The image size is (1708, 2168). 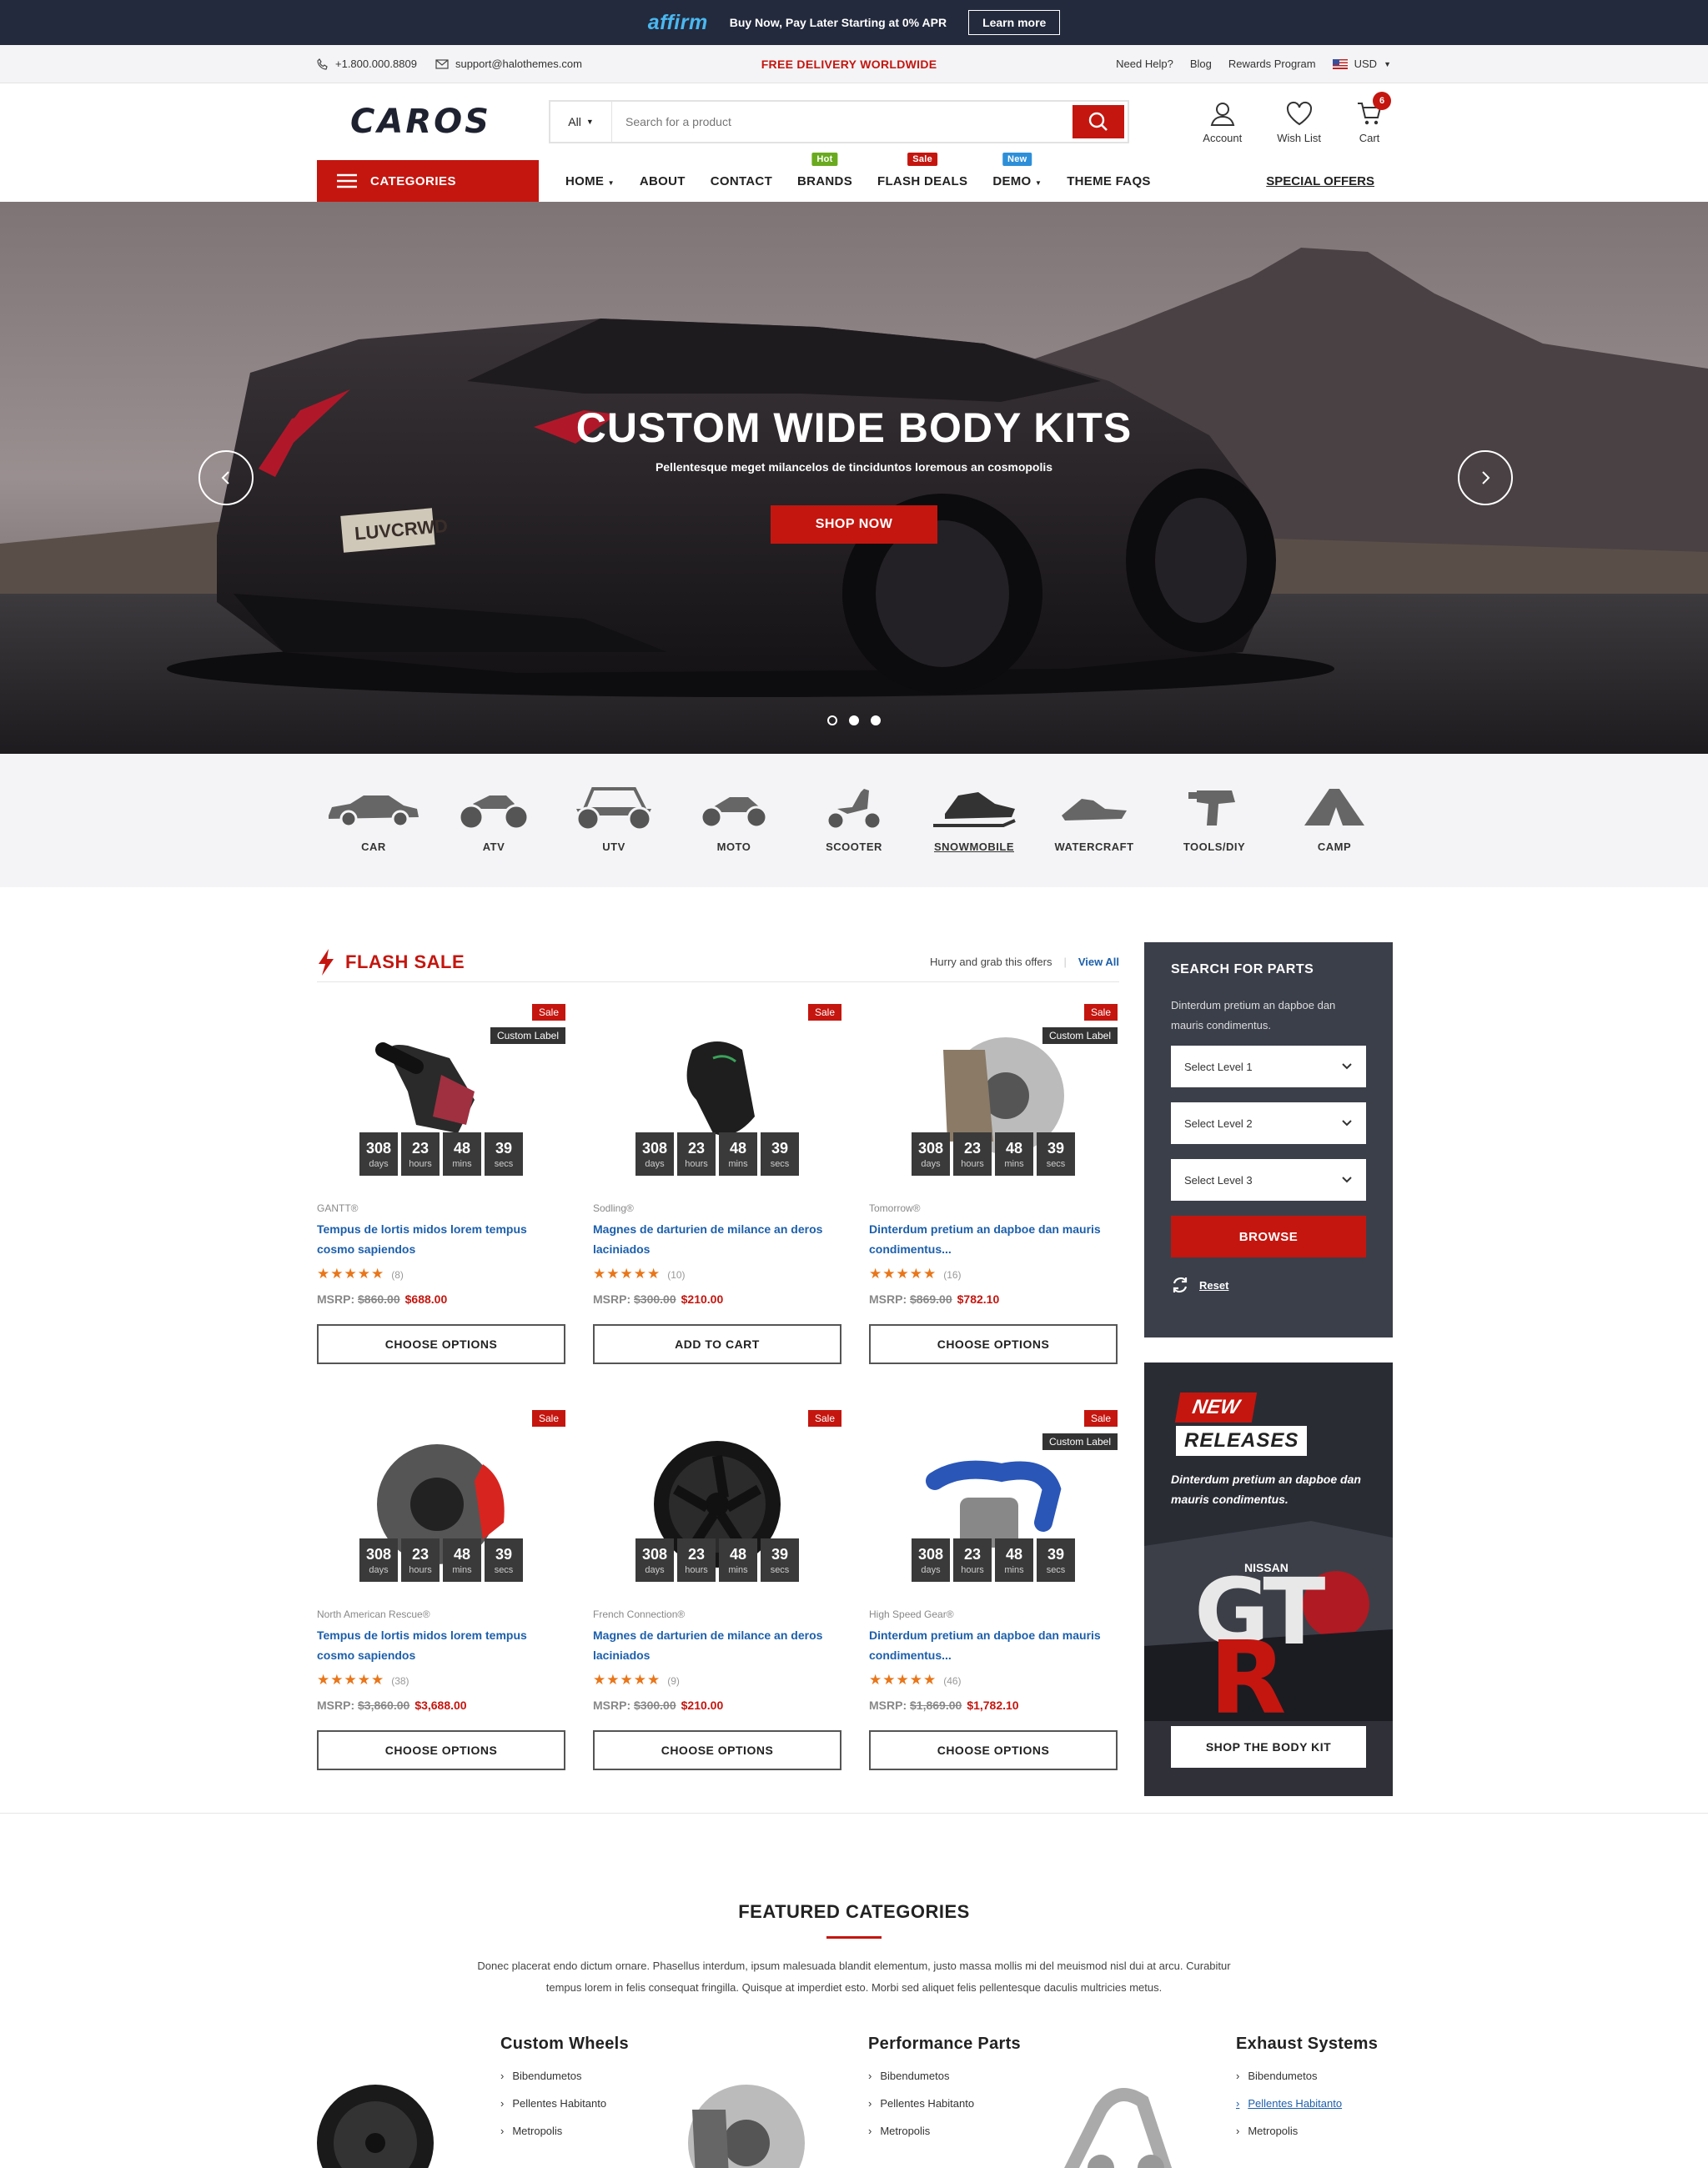 What do you see at coordinates (424, 122) in the screenshot?
I see `site-logo: CAROS` at bounding box center [424, 122].